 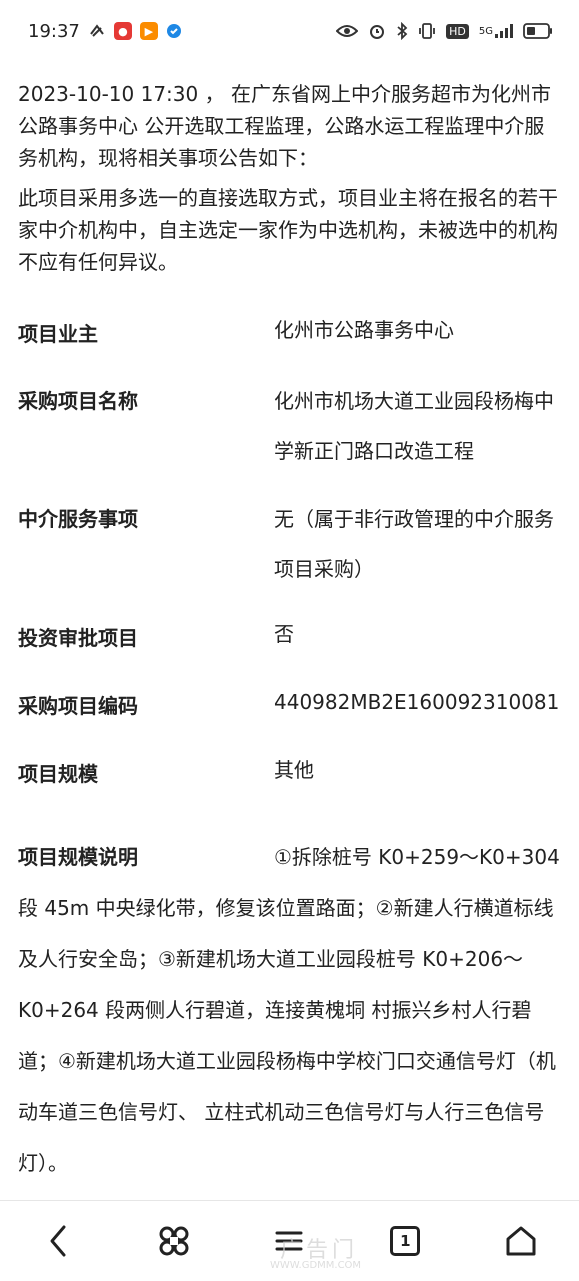 I want to click on hd-icon: HD, so click(x=457, y=31).